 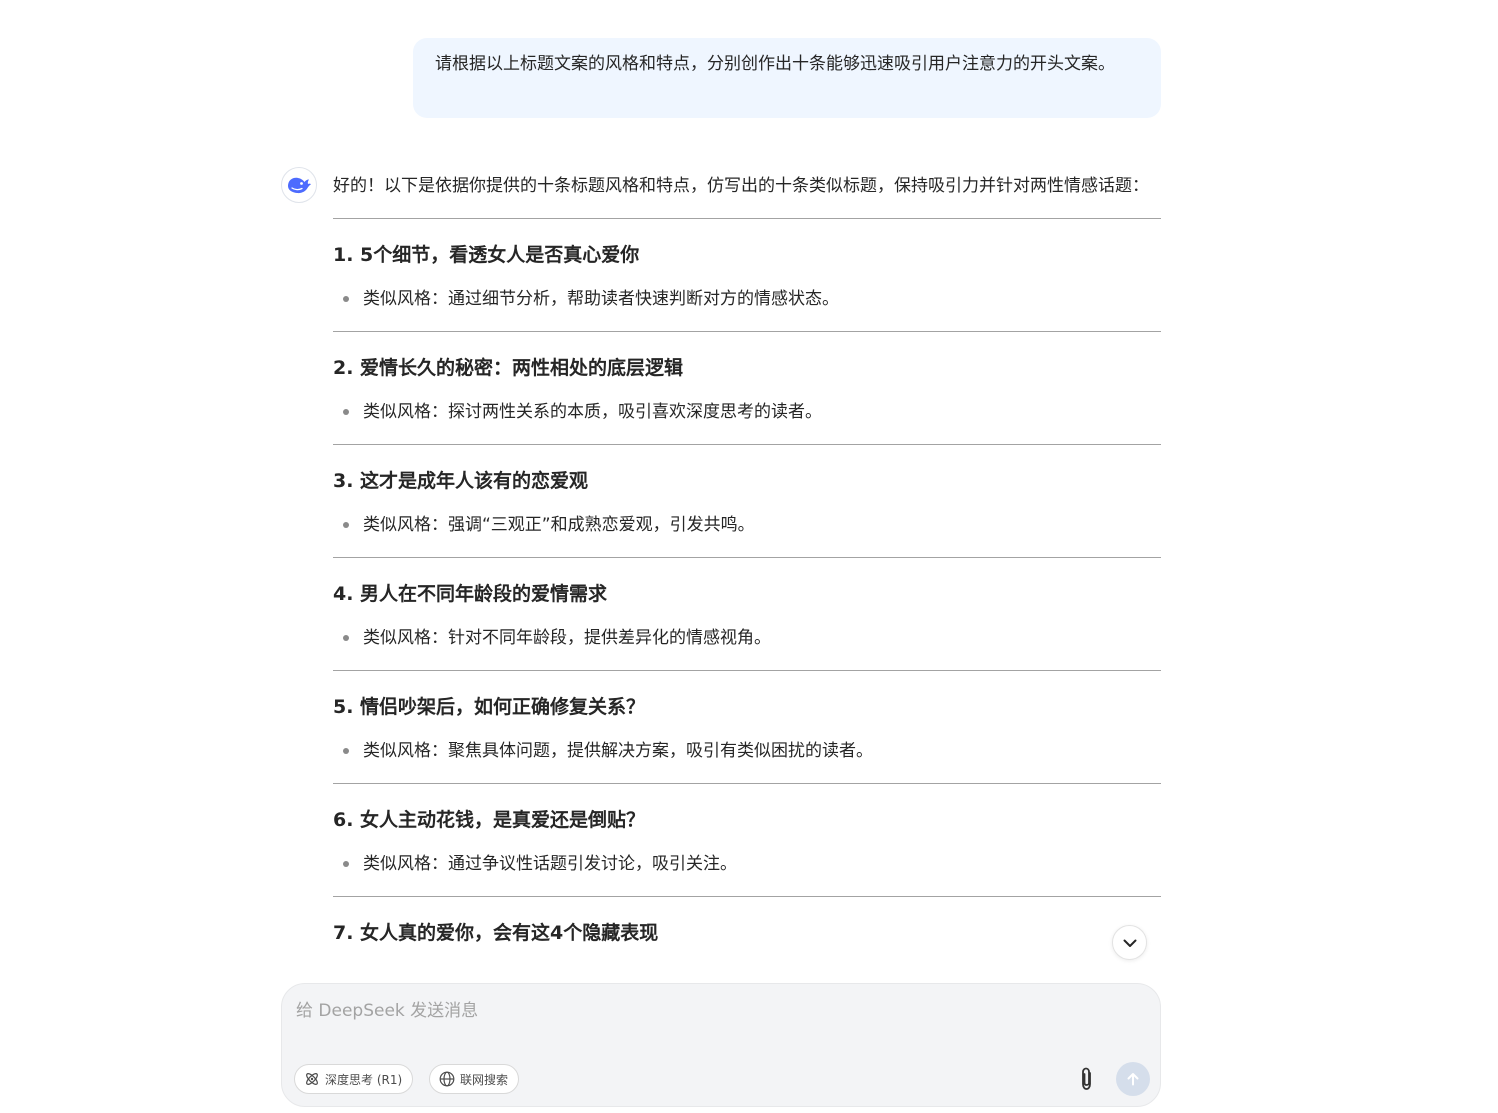 I want to click on message-input, so click(x=686, y=1011).